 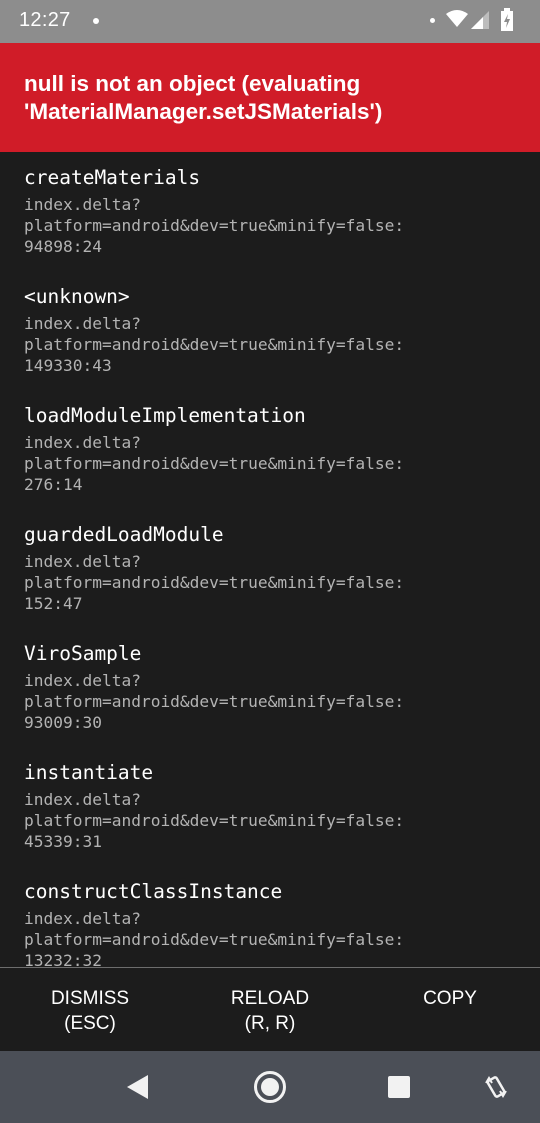 What do you see at coordinates (89, 772) in the screenshot?
I see `frame-function-name: instantiate` at bounding box center [89, 772].